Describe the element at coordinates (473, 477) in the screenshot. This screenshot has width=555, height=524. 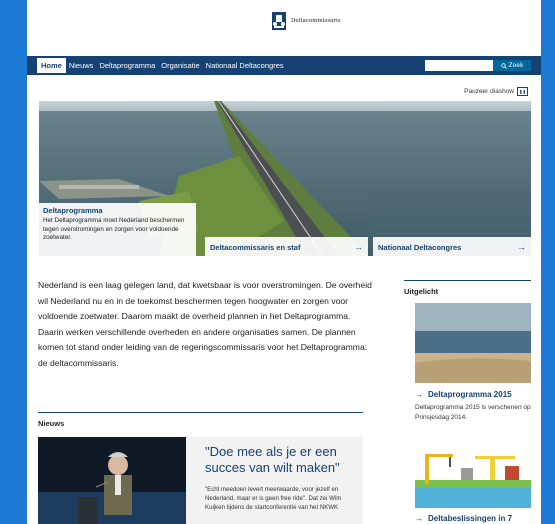
I see `featured-image-illustration` at that location.